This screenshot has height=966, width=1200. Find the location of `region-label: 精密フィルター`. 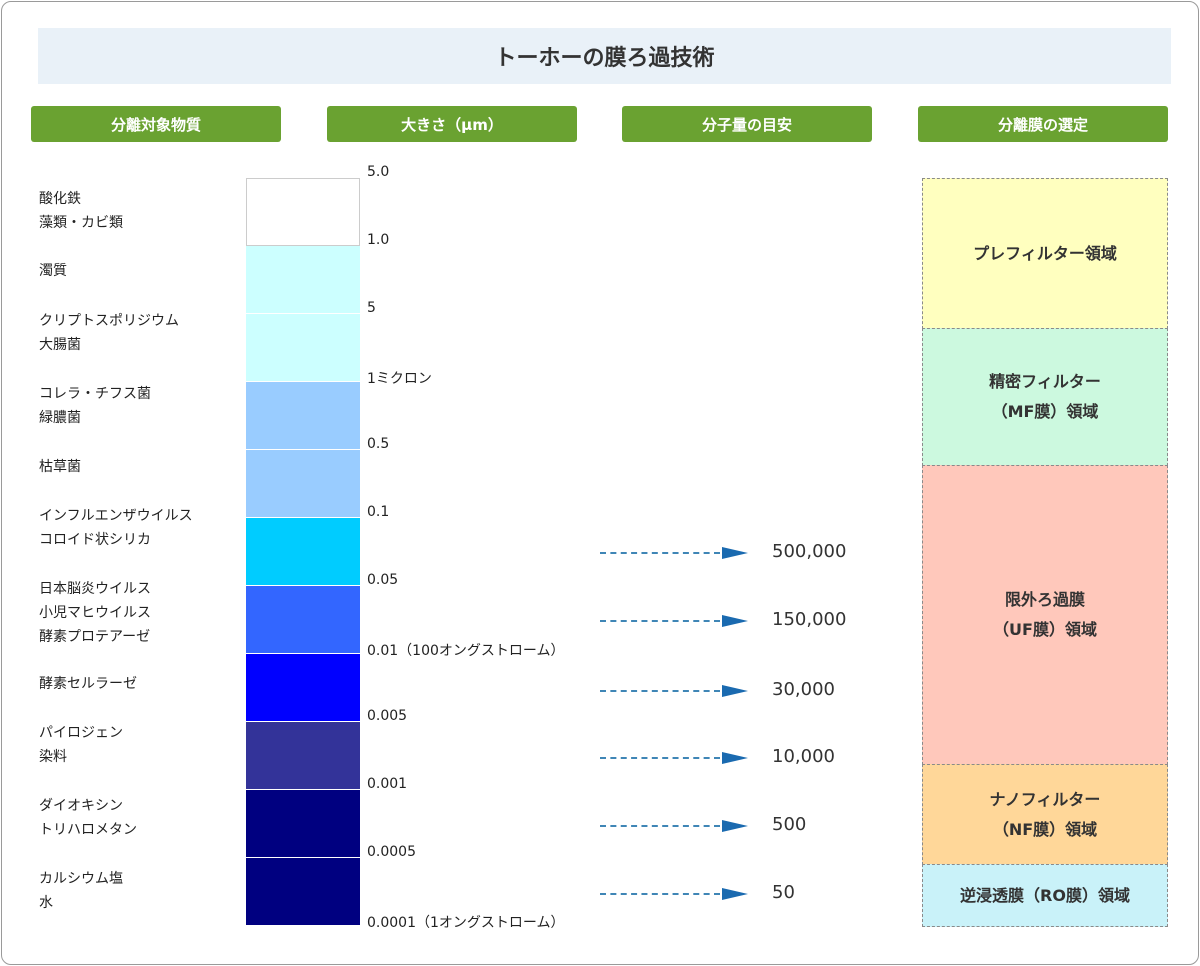

region-label: 精密フィルター is located at coordinates (1045, 381).